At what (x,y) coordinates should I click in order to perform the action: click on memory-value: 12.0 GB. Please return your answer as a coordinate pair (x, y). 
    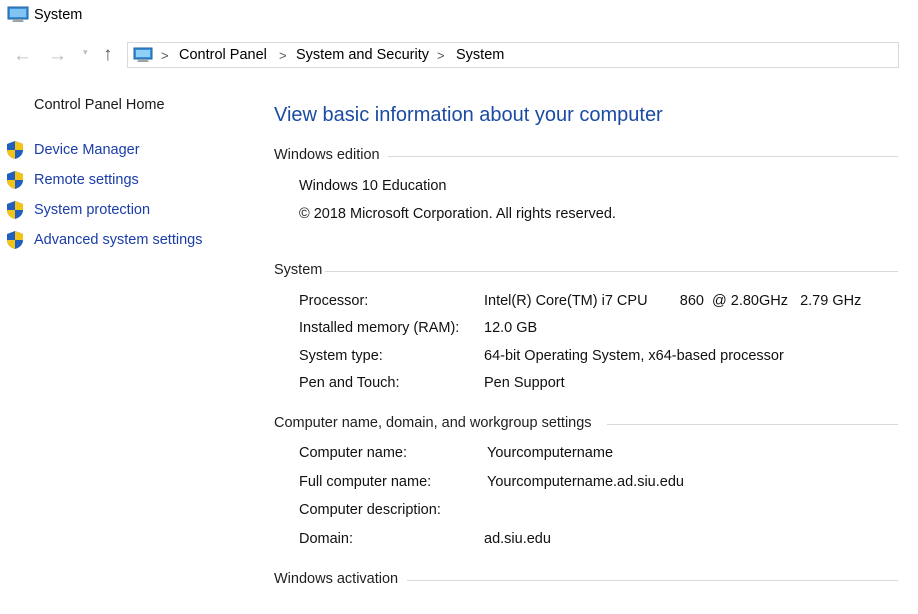
    Looking at the image, I should click on (511, 328).